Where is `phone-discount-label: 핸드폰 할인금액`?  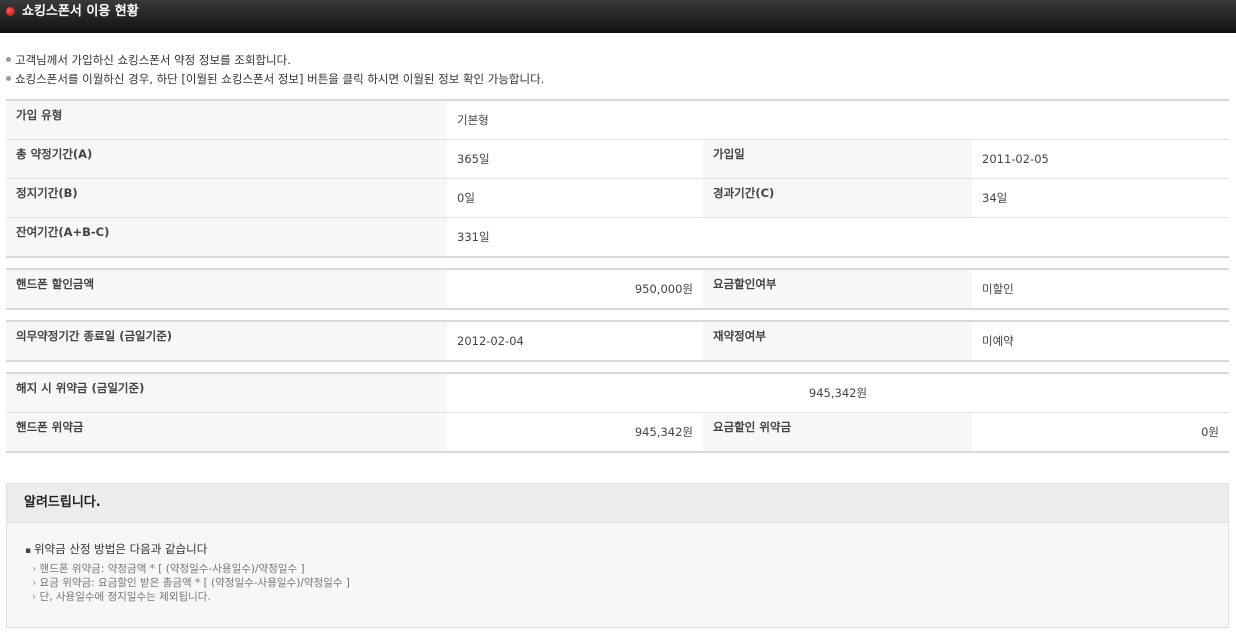 phone-discount-label: 핸드폰 할인금액 is located at coordinates (226, 289).